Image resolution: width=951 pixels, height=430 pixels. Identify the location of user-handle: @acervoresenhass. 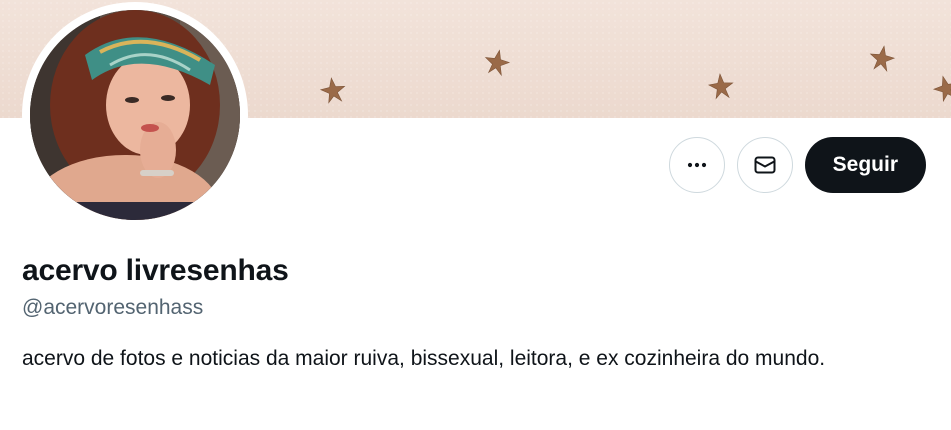
(113, 307).